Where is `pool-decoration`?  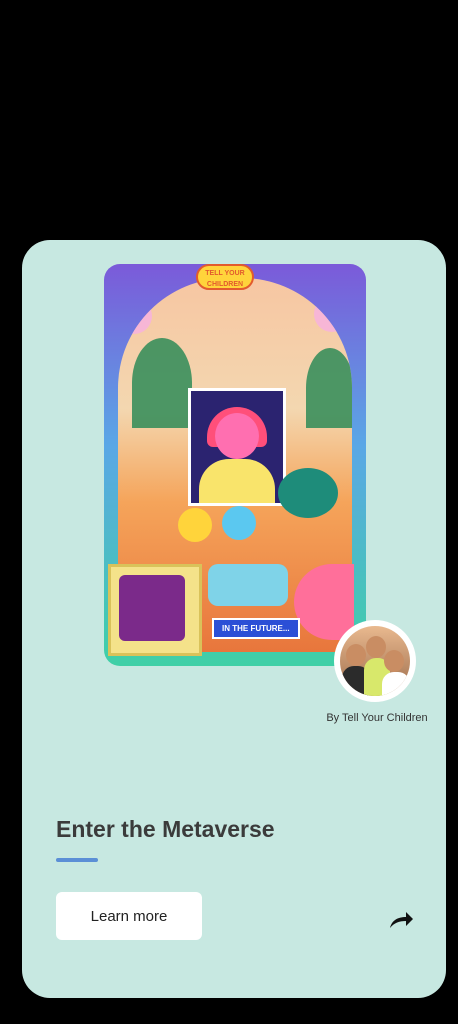 pool-decoration is located at coordinates (248, 585).